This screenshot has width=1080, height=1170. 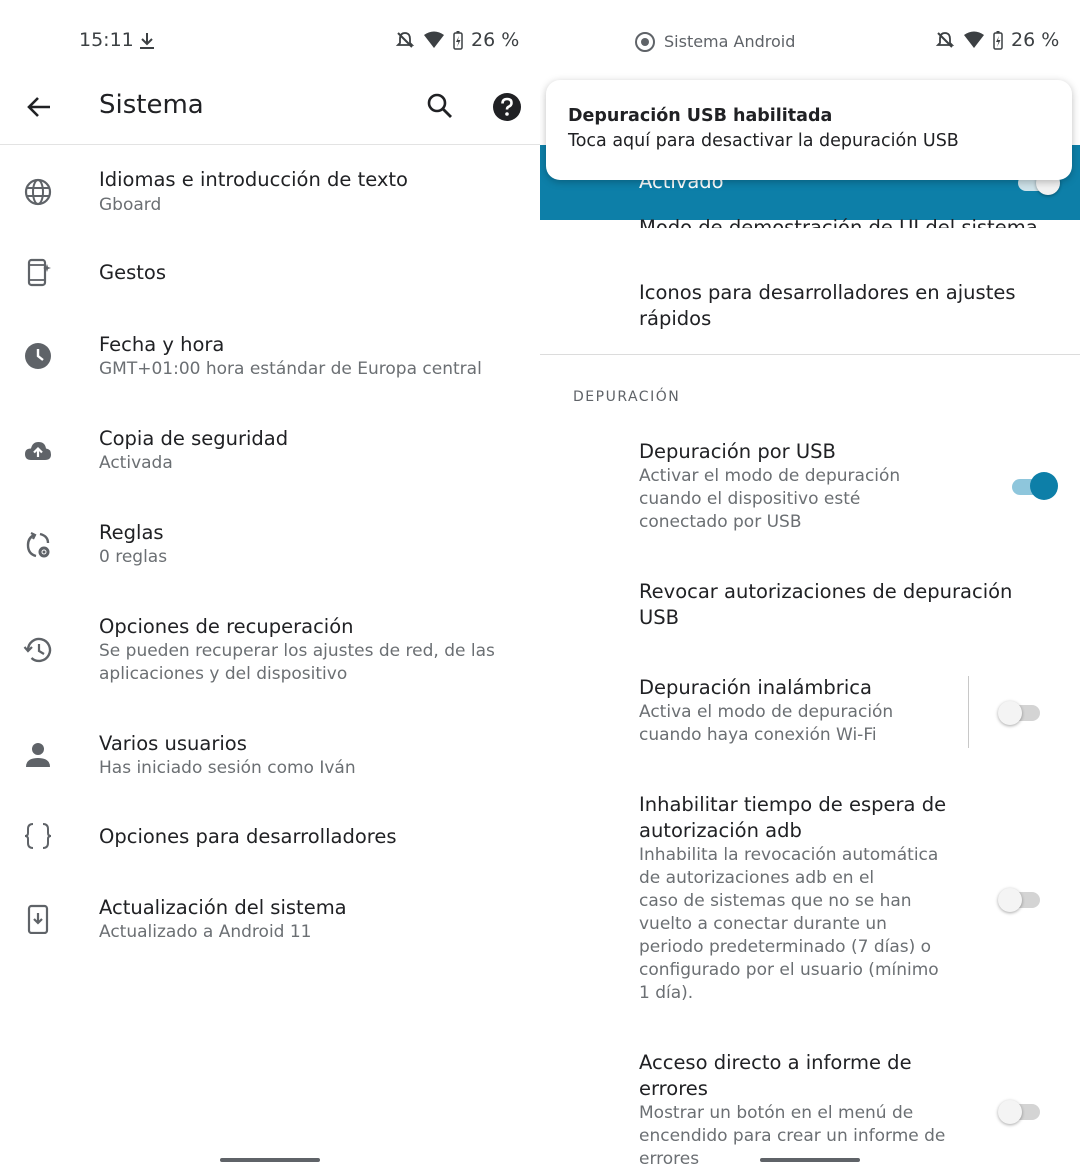 What do you see at coordinates (37, 650) in the screenshot?
I see `history-icon` at bounding box center [37, 650].